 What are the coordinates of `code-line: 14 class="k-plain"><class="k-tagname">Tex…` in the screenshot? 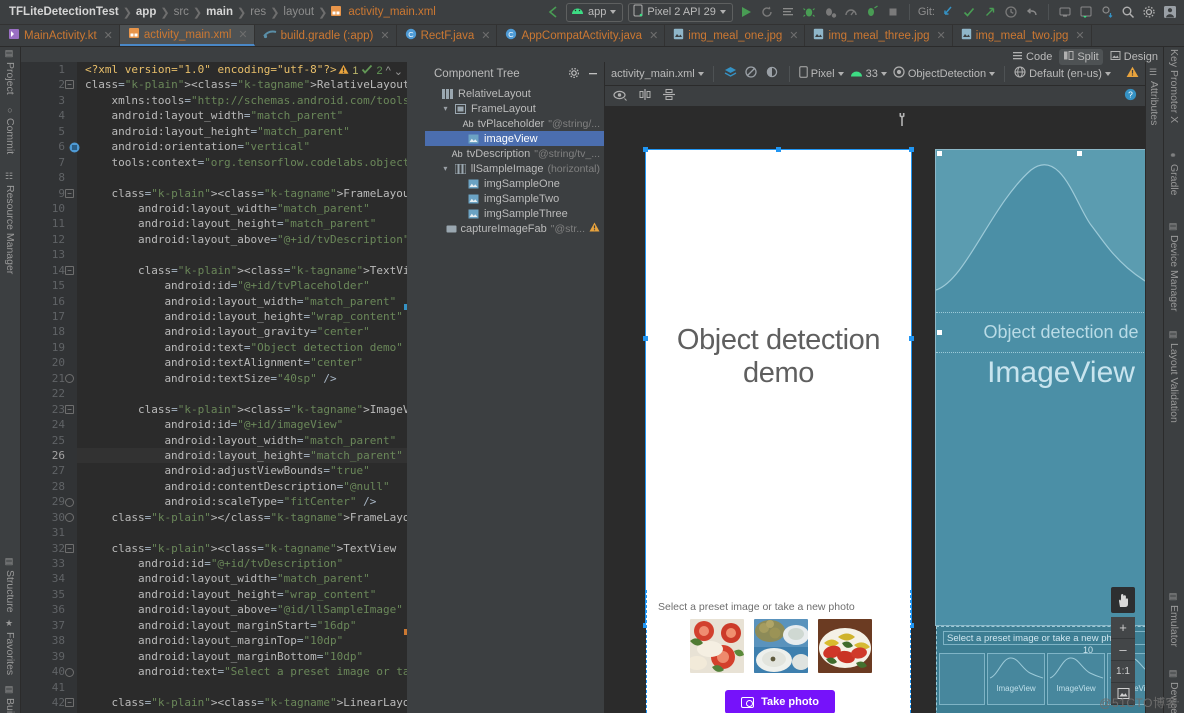 It's located at (229, 270).